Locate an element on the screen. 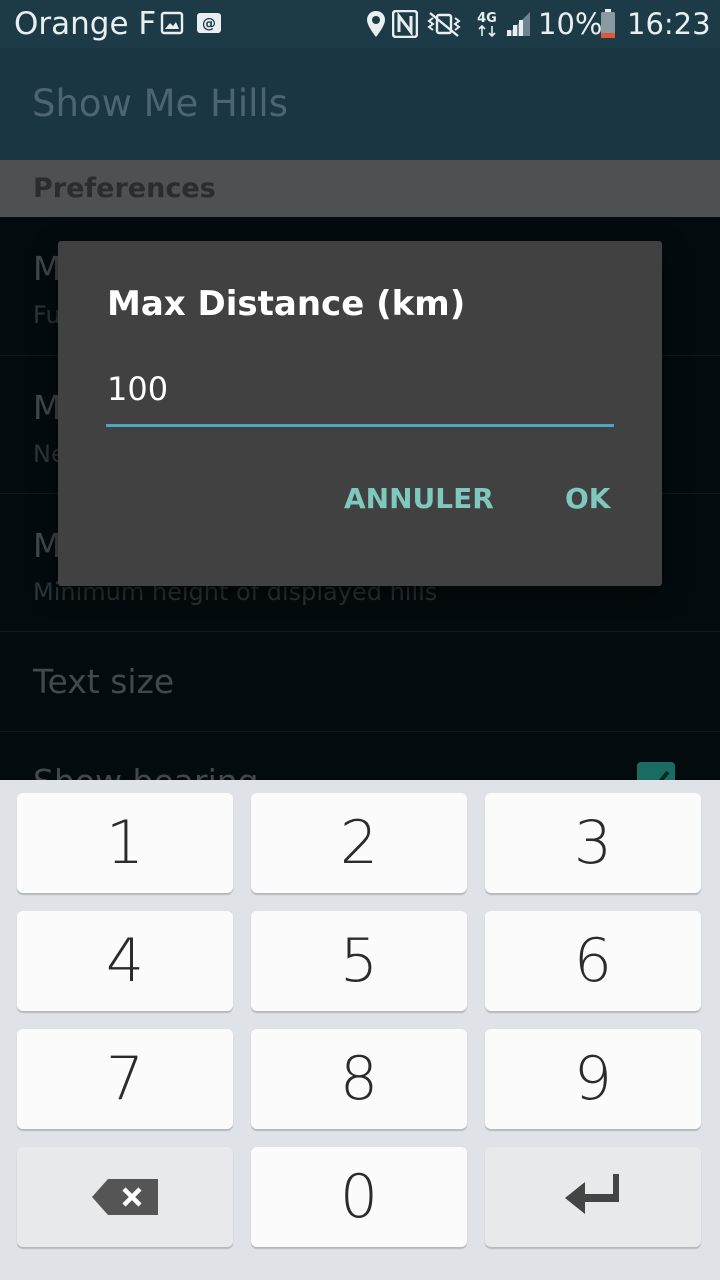  battery-percent: 10% is located at coordinates (570, 24).